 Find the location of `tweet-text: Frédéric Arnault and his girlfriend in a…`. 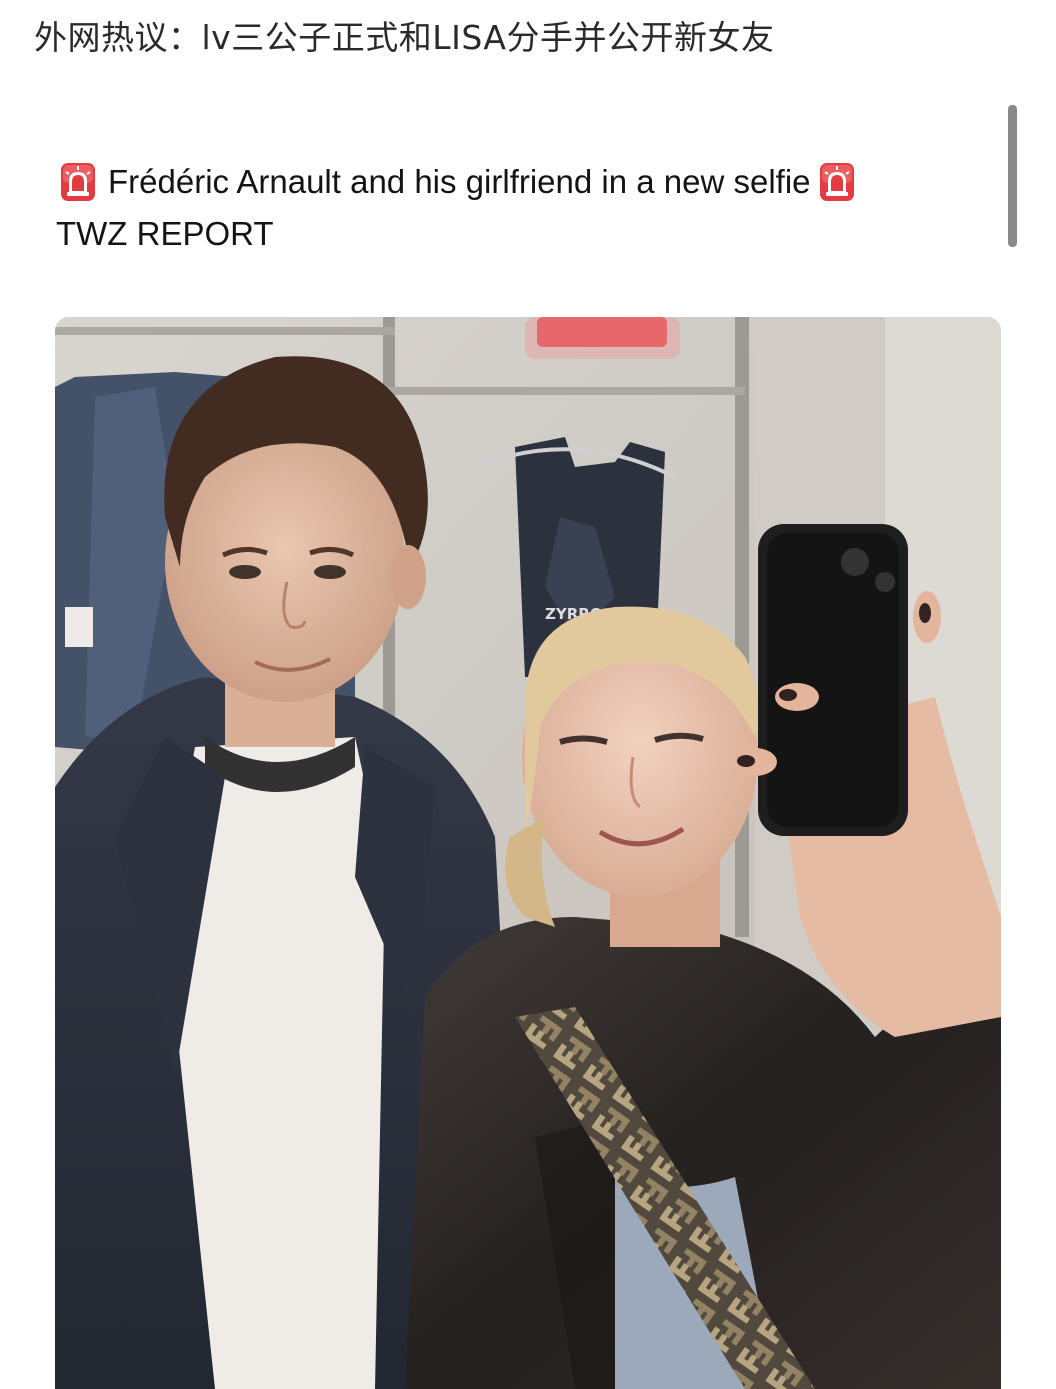

tweet-text: Frédéric Arnault and his girlfriend in a… is located at coordinates (459, 181).